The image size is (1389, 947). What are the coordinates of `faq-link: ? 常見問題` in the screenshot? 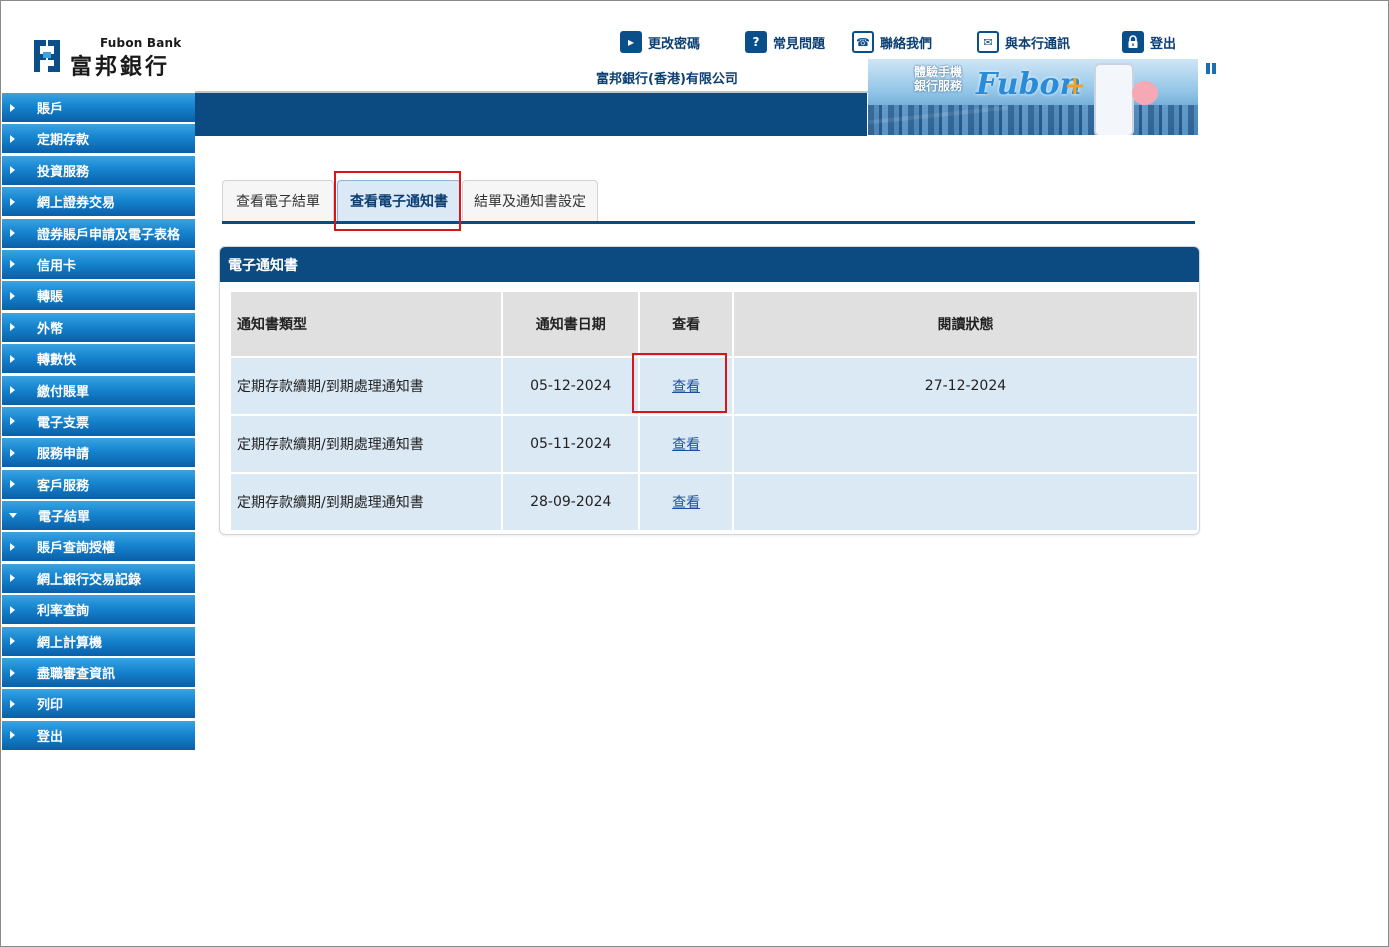 It's located at (785, 42).